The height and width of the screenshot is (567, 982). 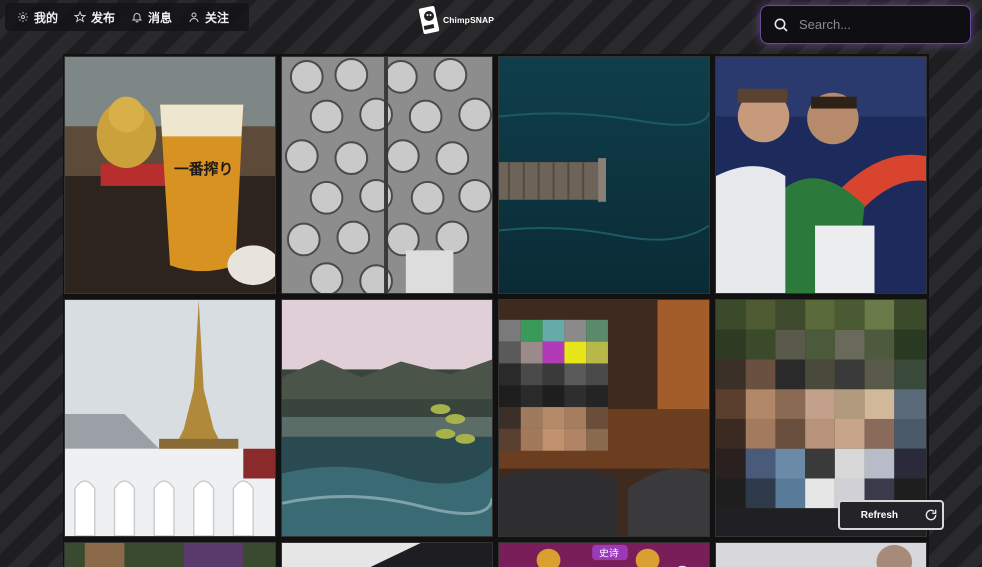 What do you see at coordinates (609, 553) in the screenshot?
I see `game-banner-text: 史诗` at bounding box center [609, 553].